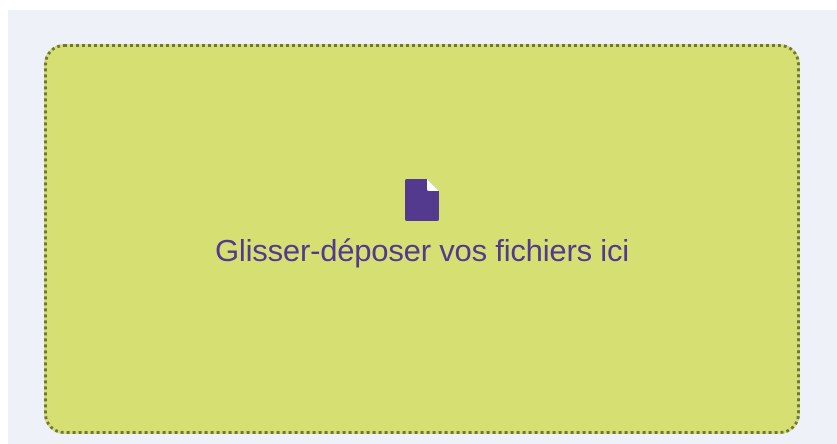  I want to click on dropzone-label: Glisser-déposer vos fichiers ici, so click(422, 250).